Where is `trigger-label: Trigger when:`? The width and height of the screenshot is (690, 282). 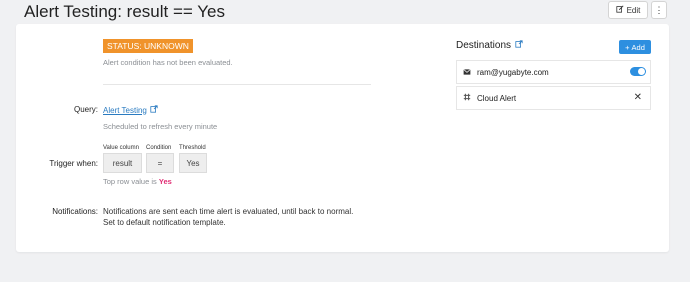 trigger-label: Trigger when: is located at coordinates (73, 163).